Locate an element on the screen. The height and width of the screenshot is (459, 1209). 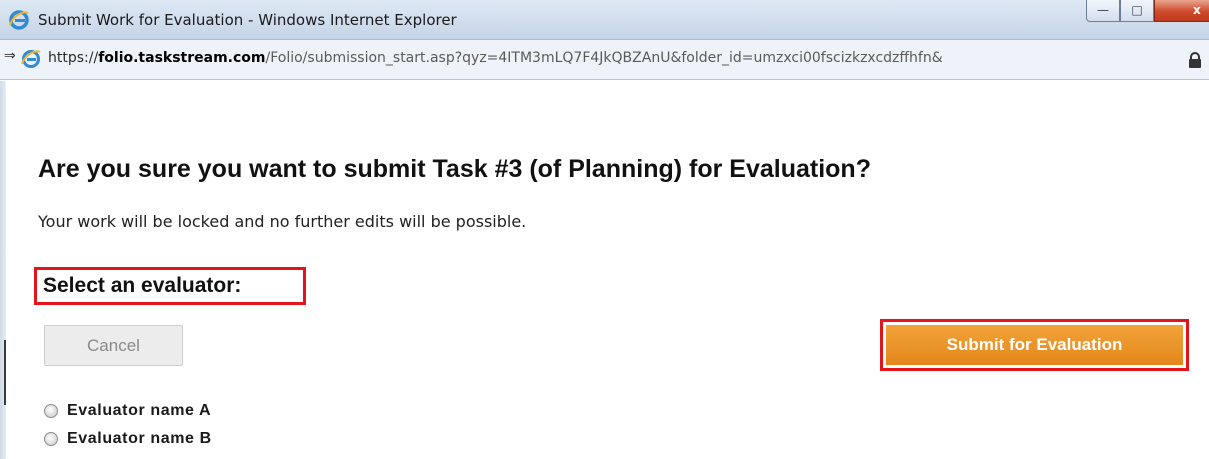
evaluator-option-b: Evaluator name B is located at coordinates (128, 439).